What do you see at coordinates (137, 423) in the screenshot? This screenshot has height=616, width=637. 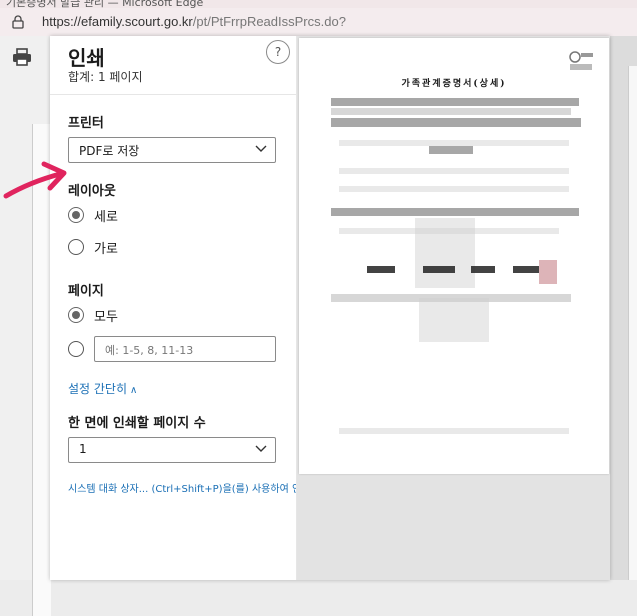 I see `pages-per-sheet-label: 한 면에 인쇄할 페이지 수` at bounding box center [137, 423].